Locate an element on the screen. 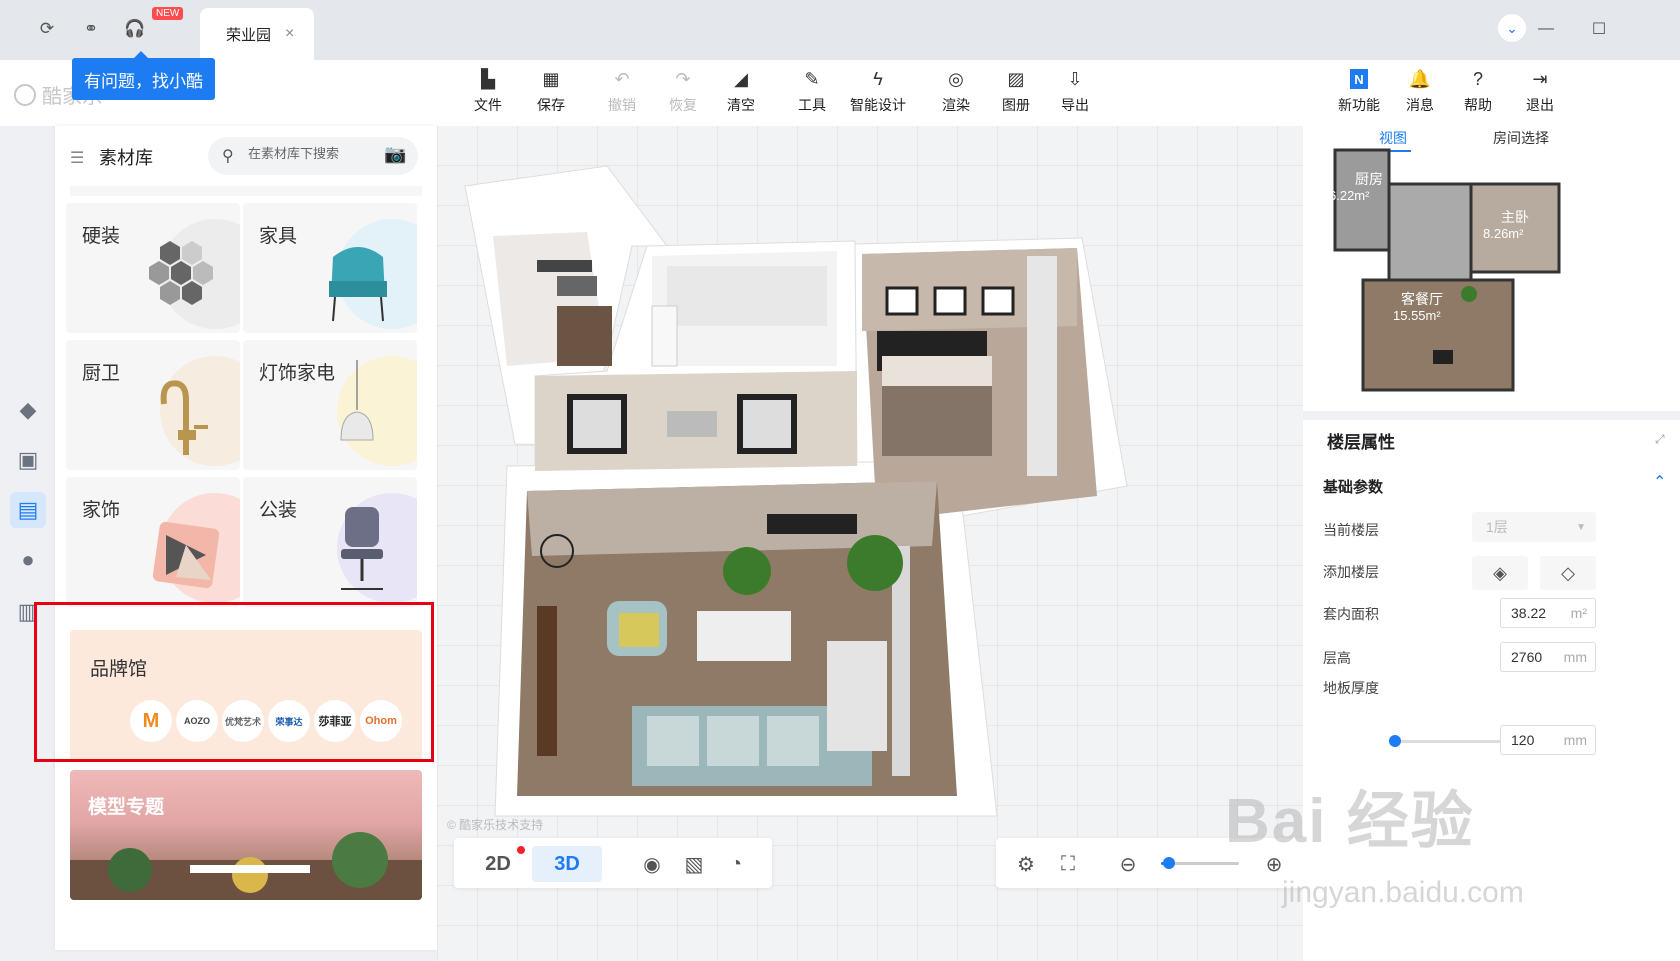 The height and width of the screenshot is (961, 1680). tab-label: 荣业园 is located at coordinates (249, 35).